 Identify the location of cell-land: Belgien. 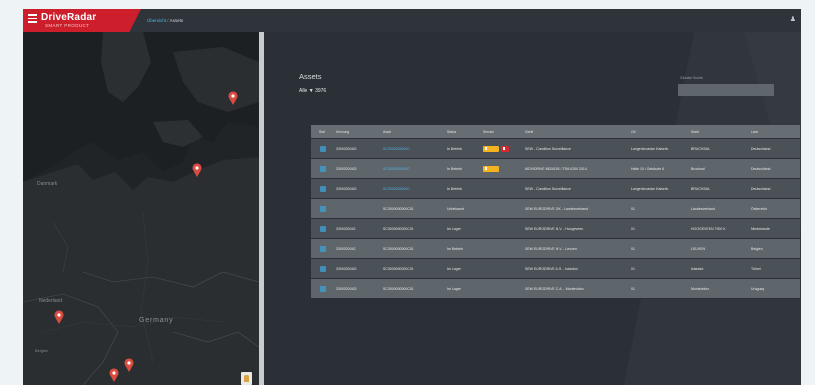
(757, 248).